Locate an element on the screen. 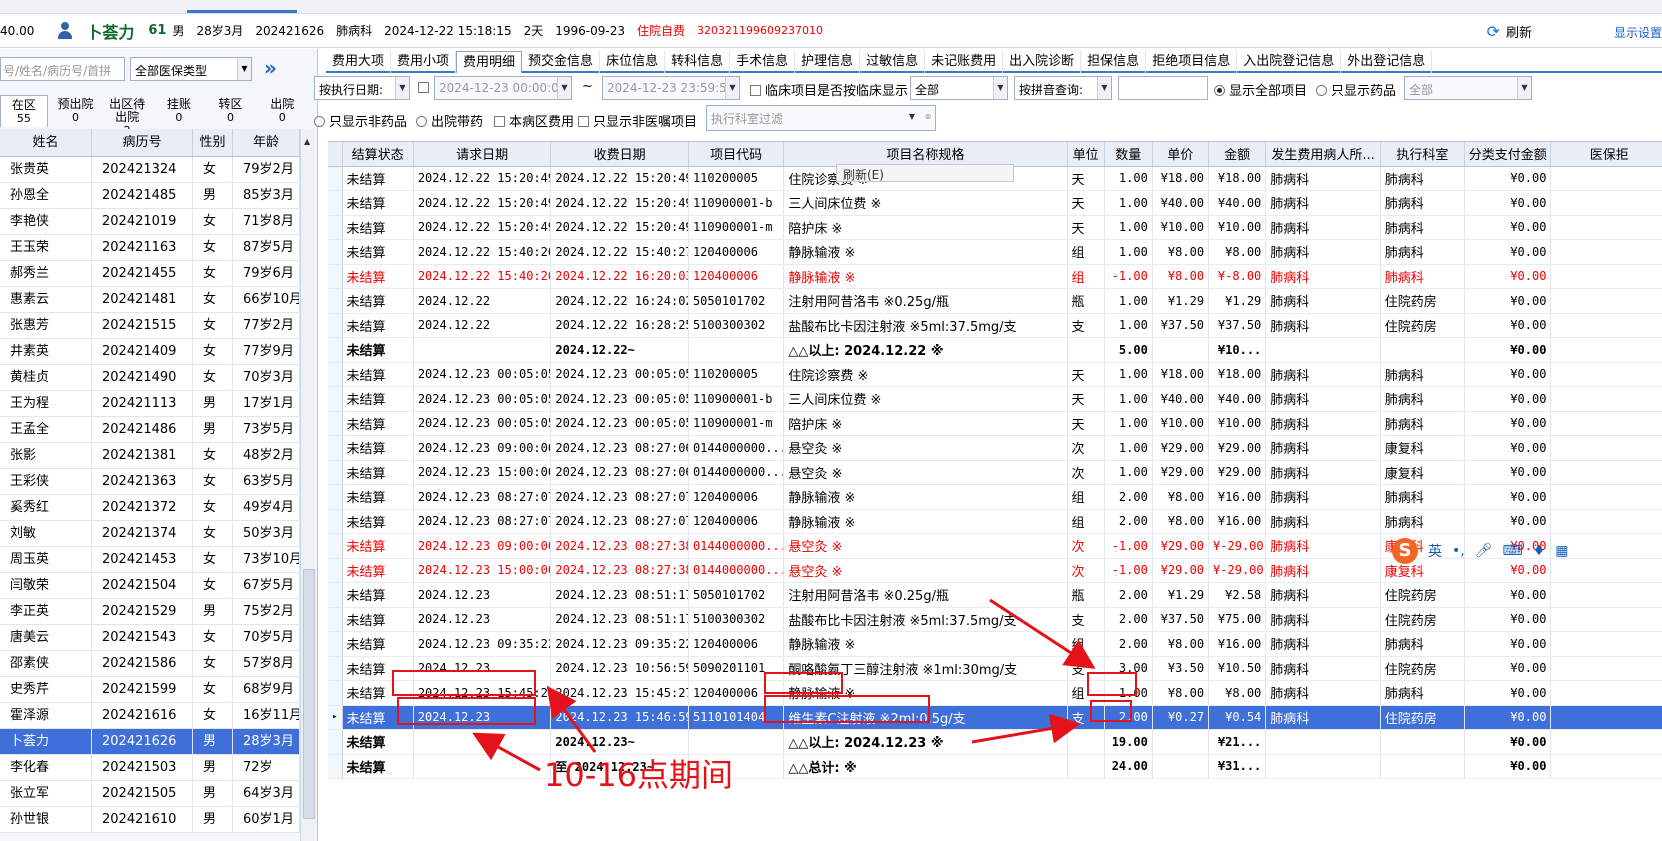 Image resolution: width=1662 pixels, height=841 pixels. non-drug-radio: 只显示非药品 is located at coordinates (360, 120).